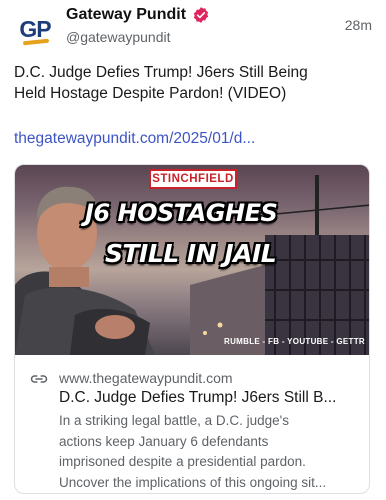 The width and height of the screenshot is (386, 500). Describe the element at coordinates (35, 29) in the screenshot. I see `author-avatar: GP` at that location.